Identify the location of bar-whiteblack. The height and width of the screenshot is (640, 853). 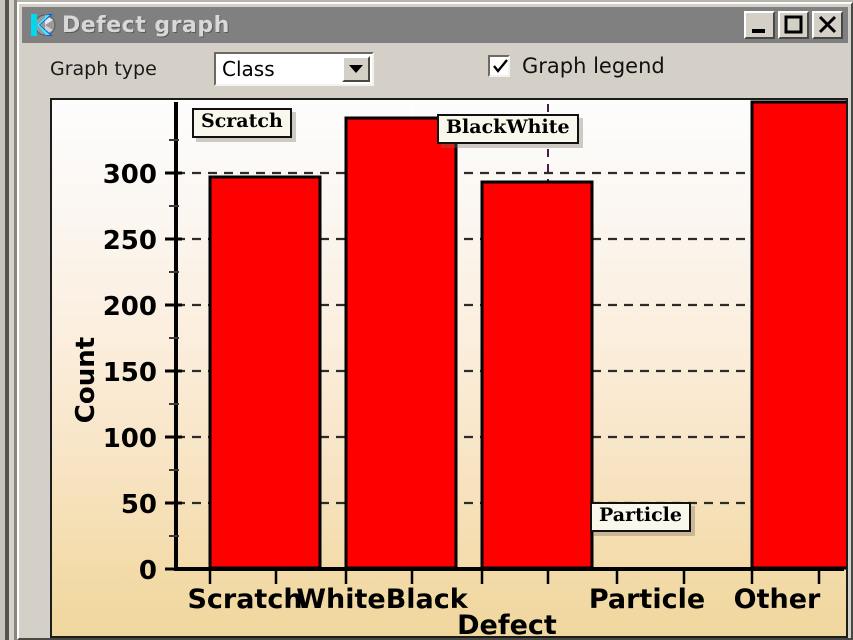
(401, 343).